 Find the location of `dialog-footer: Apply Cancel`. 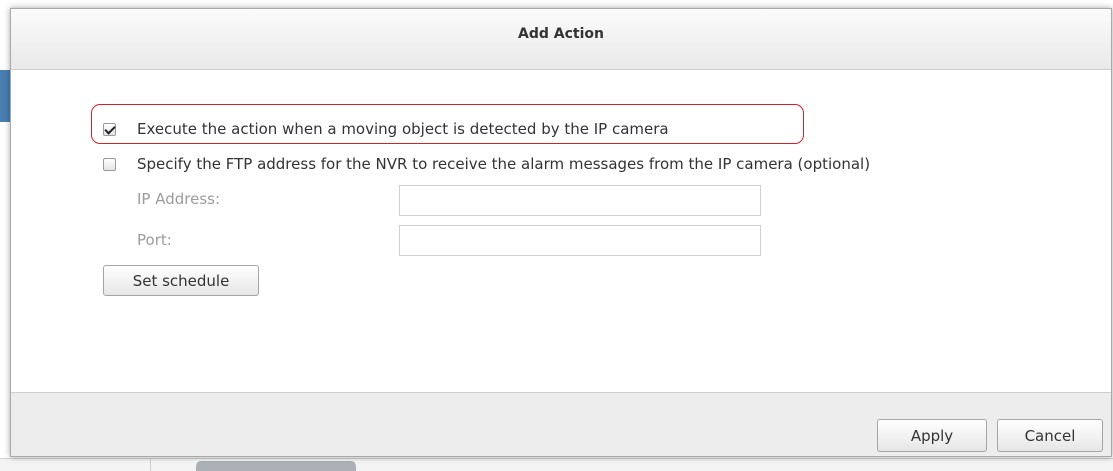

dialog-footer: Apply Cancel is located at coordinates (561, 424).